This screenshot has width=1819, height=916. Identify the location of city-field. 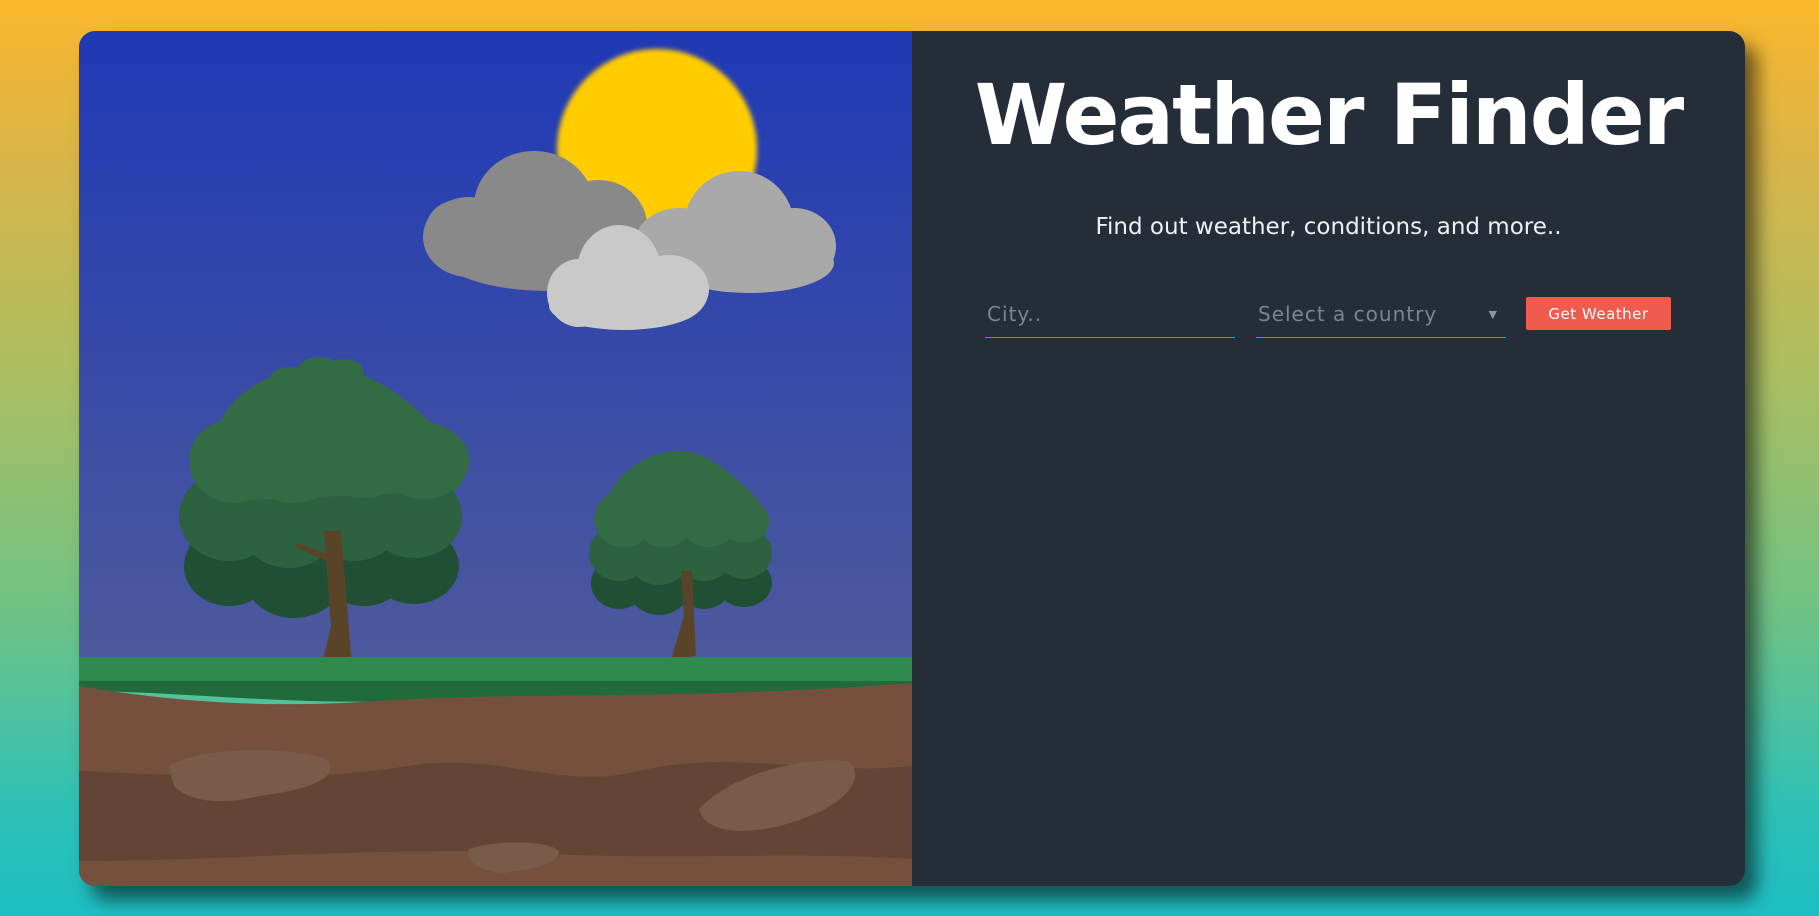
(1110, 315).